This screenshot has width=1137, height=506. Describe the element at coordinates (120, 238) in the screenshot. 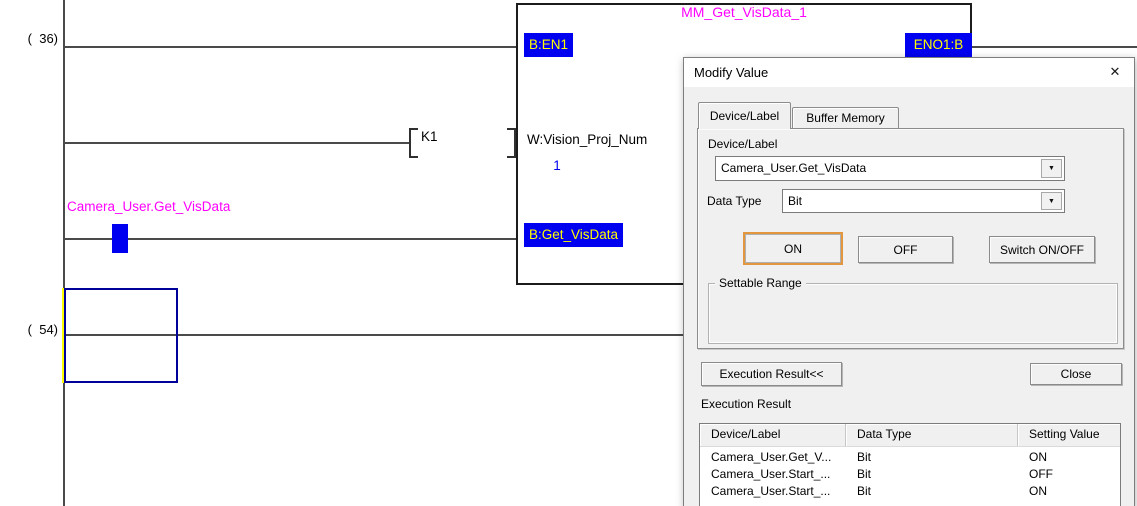

I see `energized-contact` at that location.